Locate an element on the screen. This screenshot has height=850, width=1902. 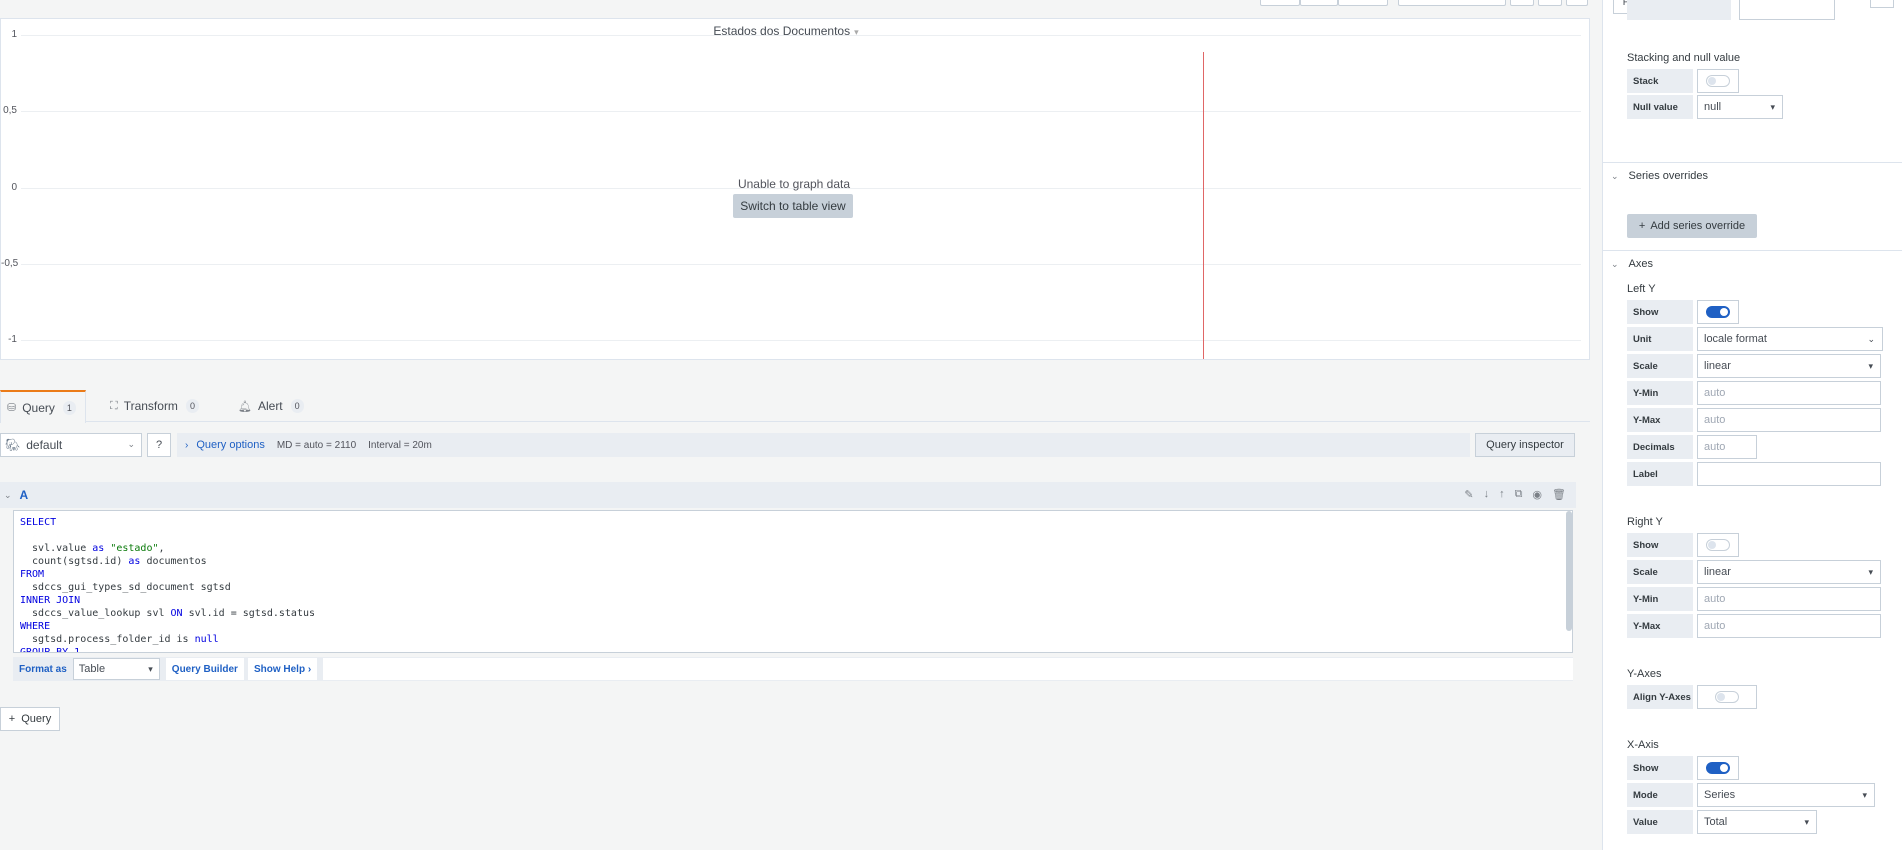
y-axes-heading: Y-Axes is located at coordinates (1644, 674).